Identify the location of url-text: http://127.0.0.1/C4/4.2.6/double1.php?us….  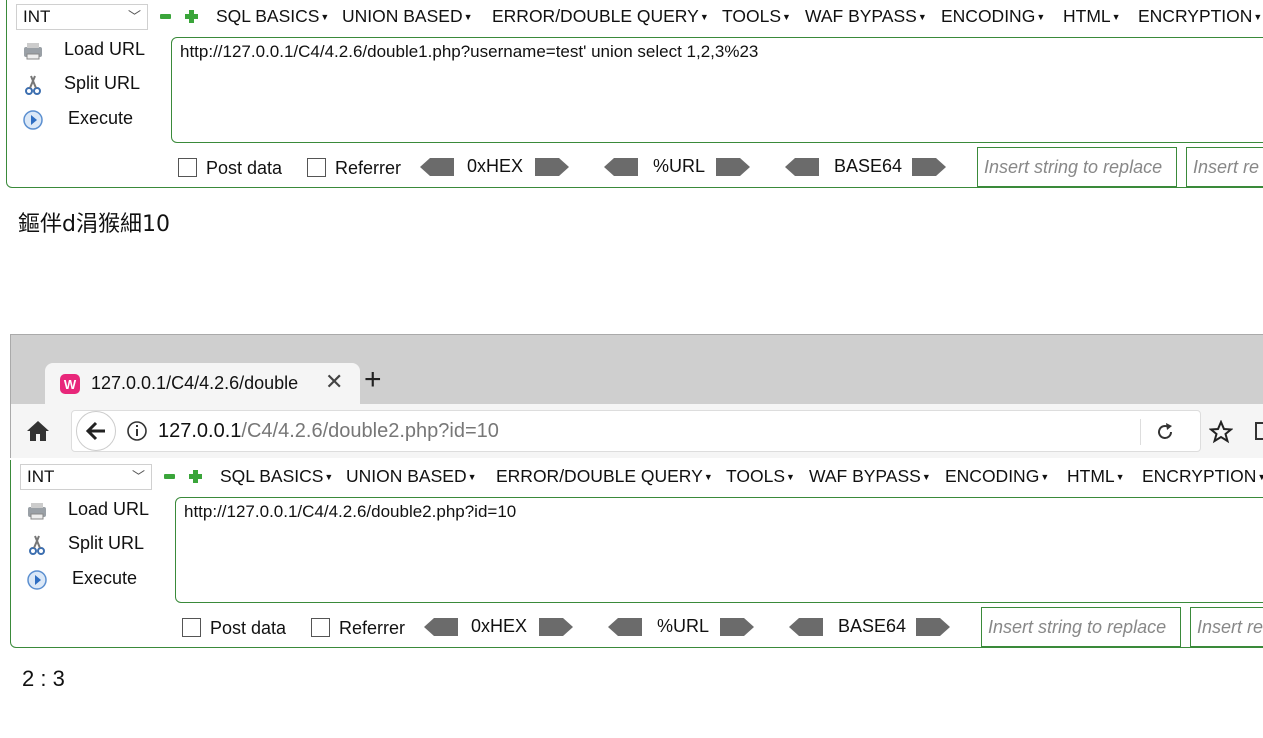
(469, 51).